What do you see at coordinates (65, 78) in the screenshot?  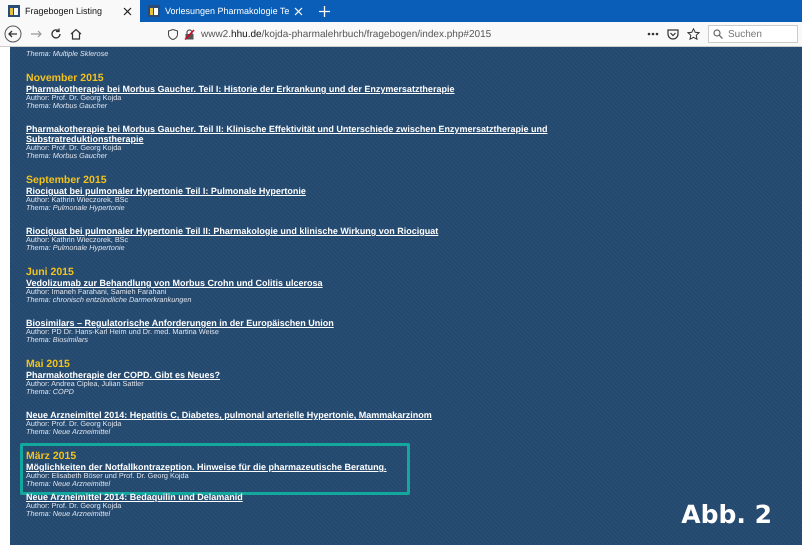 I see `month-heading: November 2015` at bounding box center [65, 78].